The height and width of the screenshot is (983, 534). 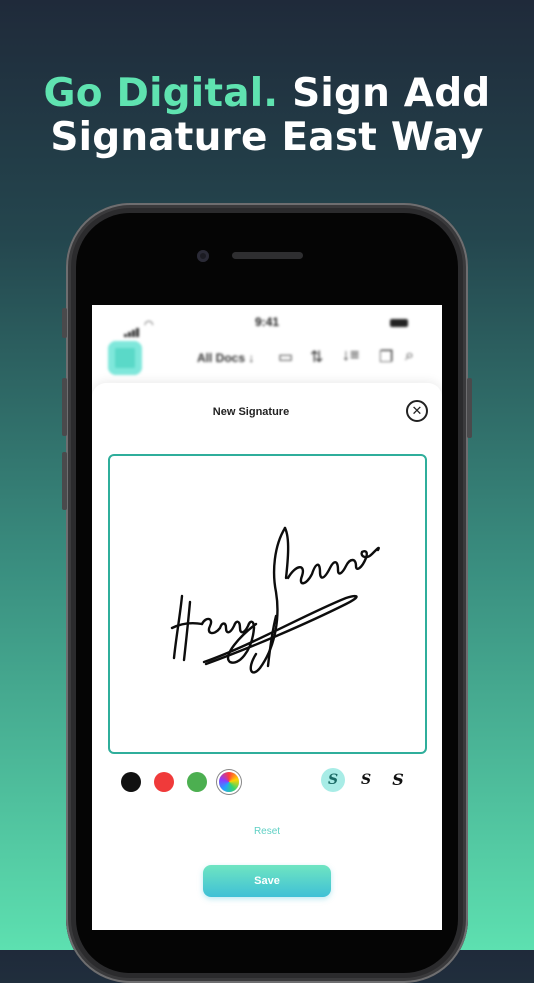 I want to click on color-swatch-black, so click(x=131, y=782).